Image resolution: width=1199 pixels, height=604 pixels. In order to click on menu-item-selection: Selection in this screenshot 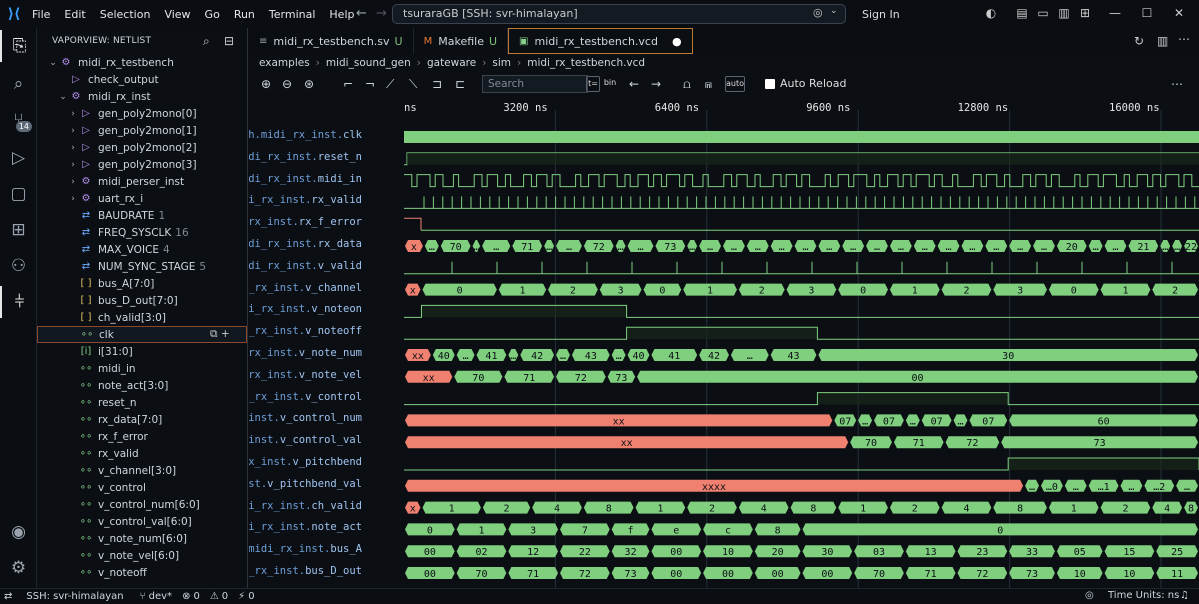, I will do `click(125, 14)`.